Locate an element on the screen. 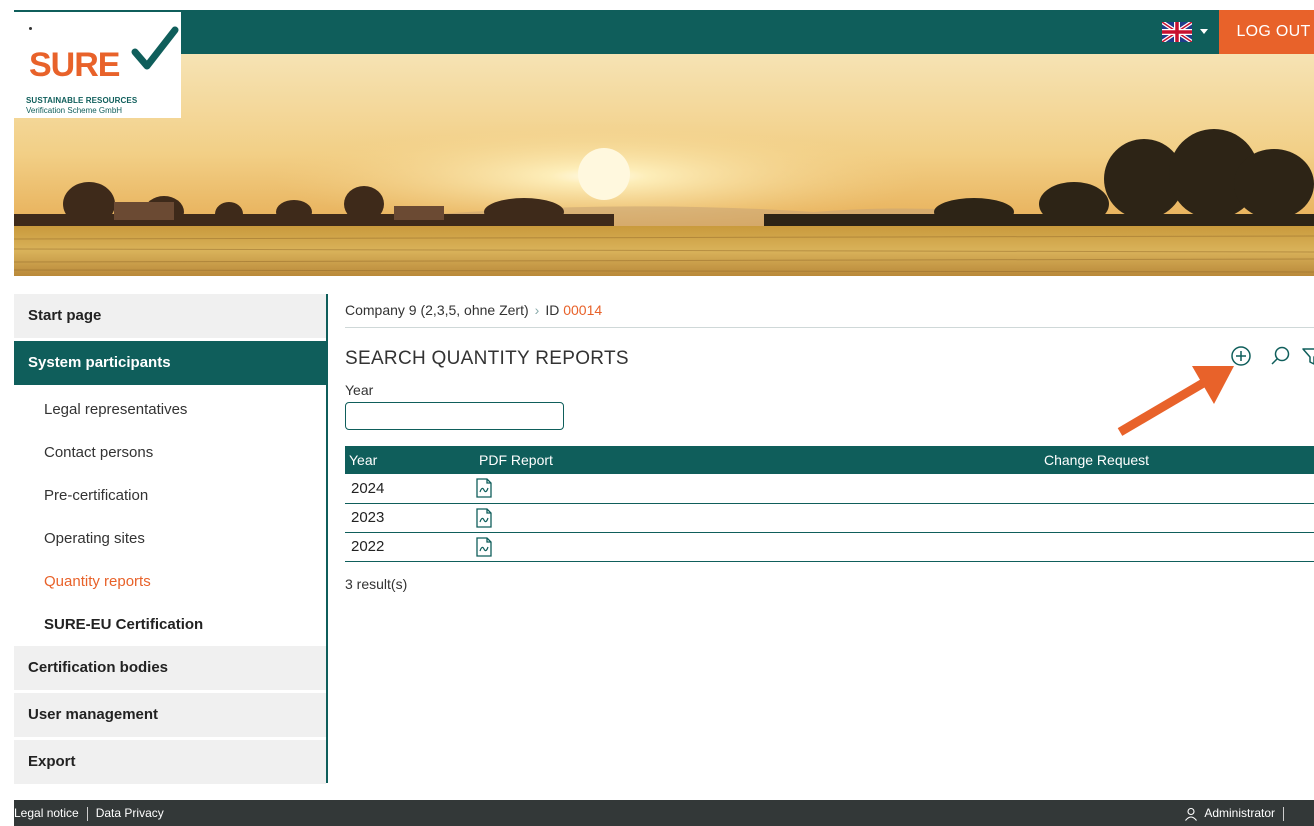 Image resolution: width=1314 pixels, height=826 pixels. footer-data-privacy-link: Data Privacy is located at coordinates (130, 813).